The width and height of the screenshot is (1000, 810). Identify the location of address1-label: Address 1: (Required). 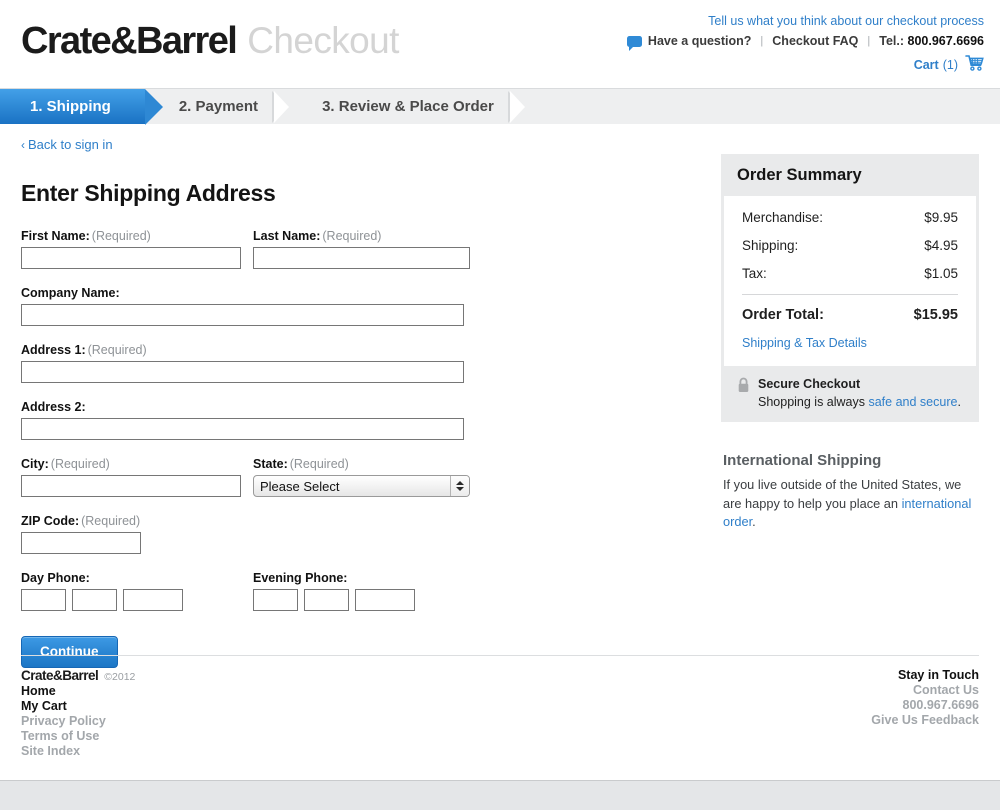
(242, 350).